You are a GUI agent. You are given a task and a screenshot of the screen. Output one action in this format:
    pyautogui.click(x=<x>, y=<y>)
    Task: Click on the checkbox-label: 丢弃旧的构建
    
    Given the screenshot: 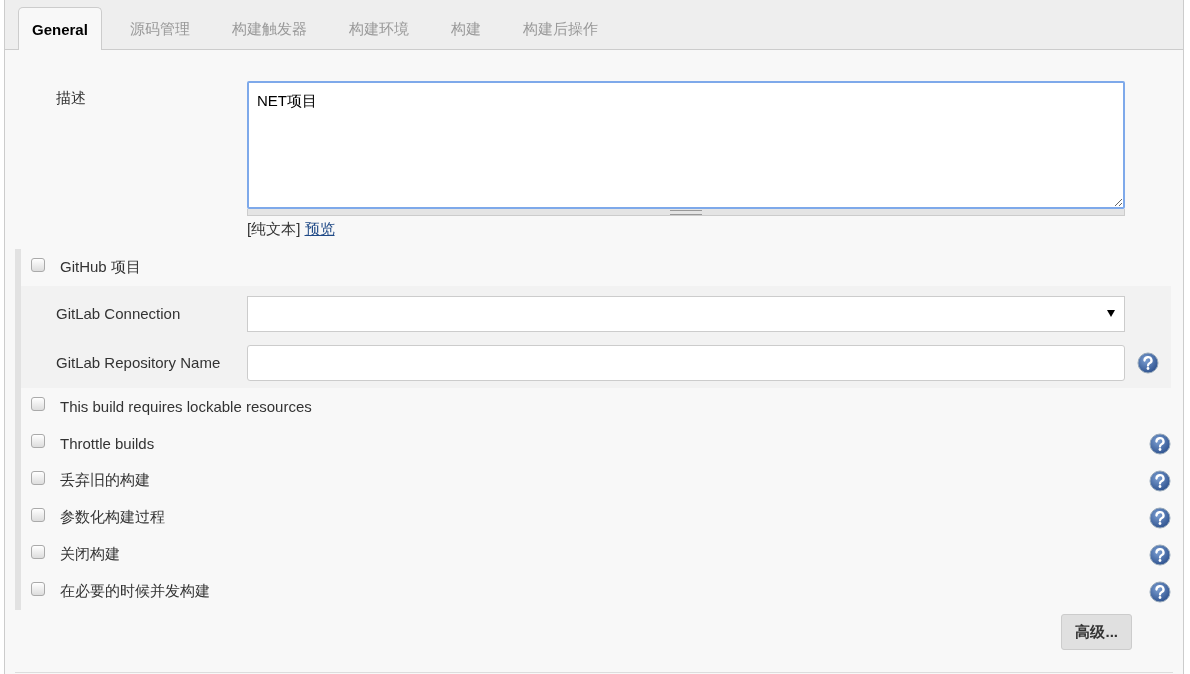 What is the action you would take?
    pyautogui.click(x=105, y=480)
    